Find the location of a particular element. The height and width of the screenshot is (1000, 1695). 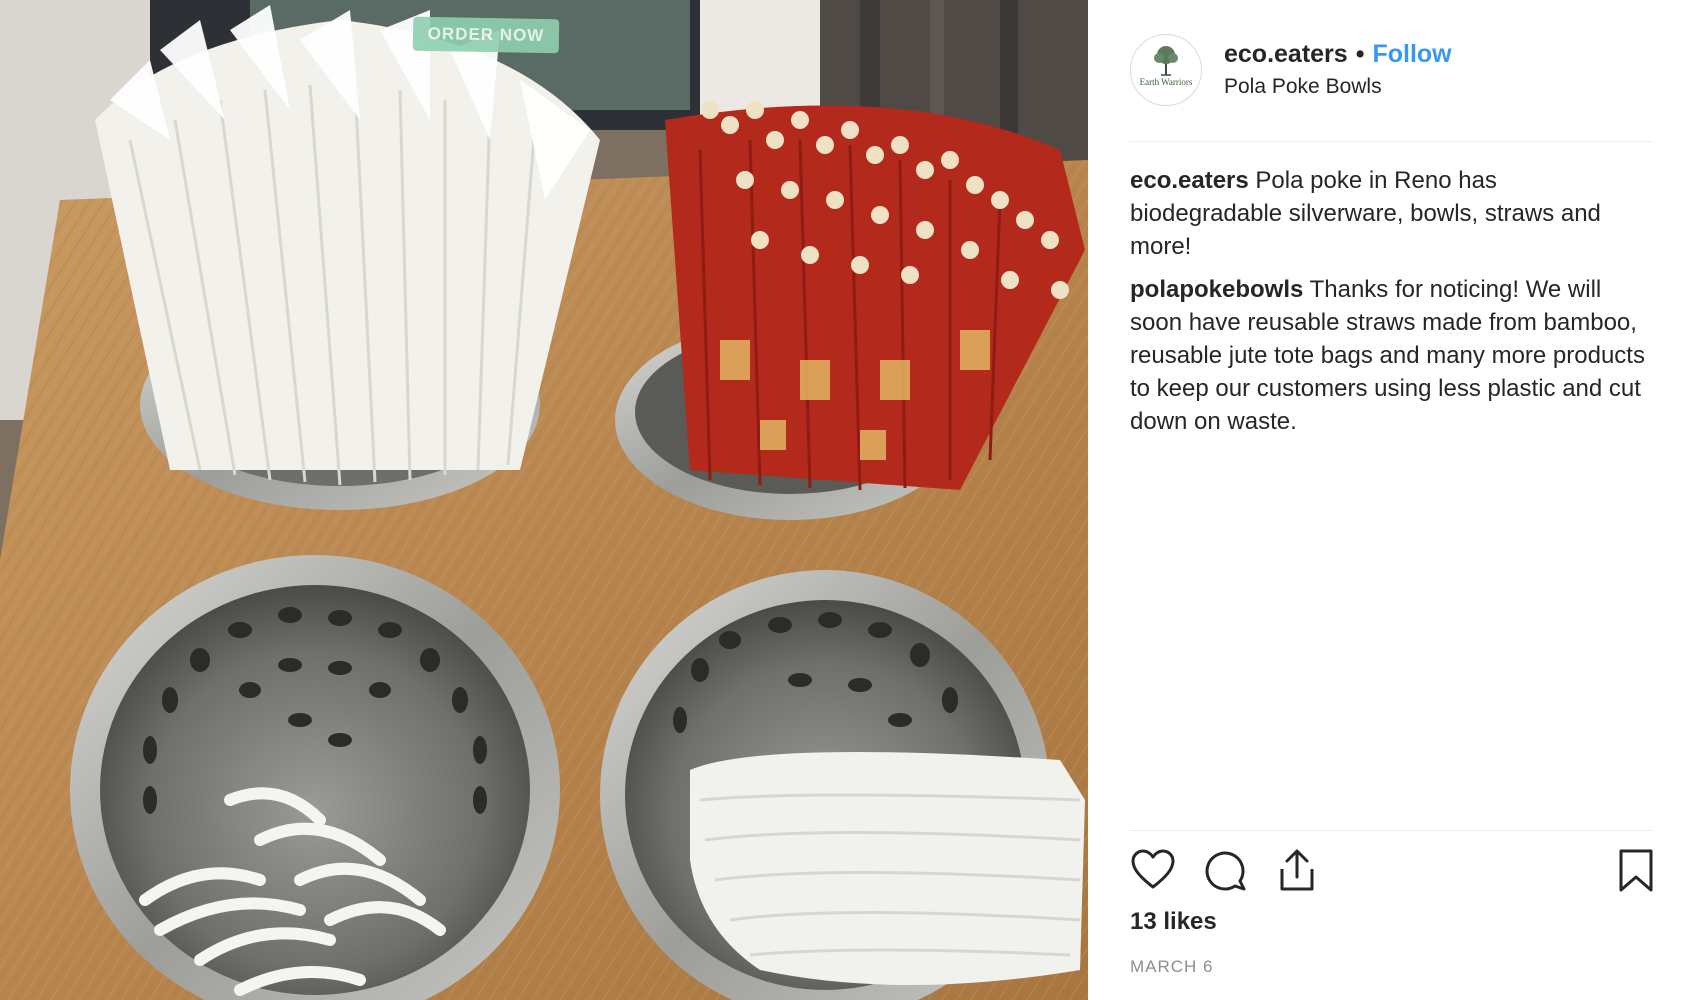

order-now-sign: ORDER NOW is located at coordinates (486, 35).